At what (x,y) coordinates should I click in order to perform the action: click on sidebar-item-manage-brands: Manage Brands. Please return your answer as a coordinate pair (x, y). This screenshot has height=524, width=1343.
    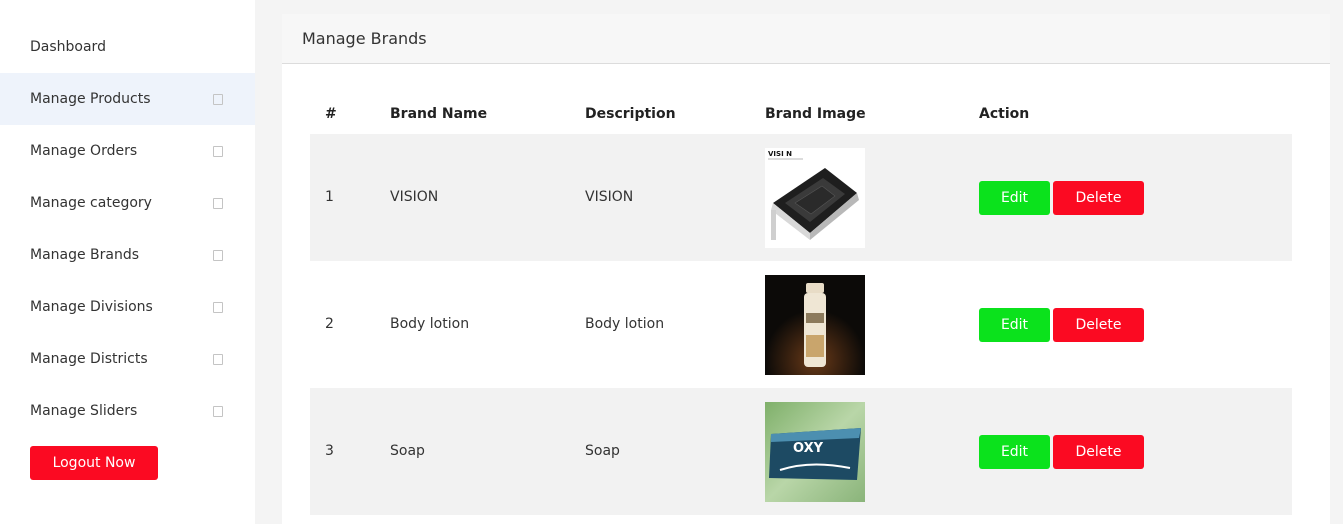
    Looking at the image, I should click on (127, 255).